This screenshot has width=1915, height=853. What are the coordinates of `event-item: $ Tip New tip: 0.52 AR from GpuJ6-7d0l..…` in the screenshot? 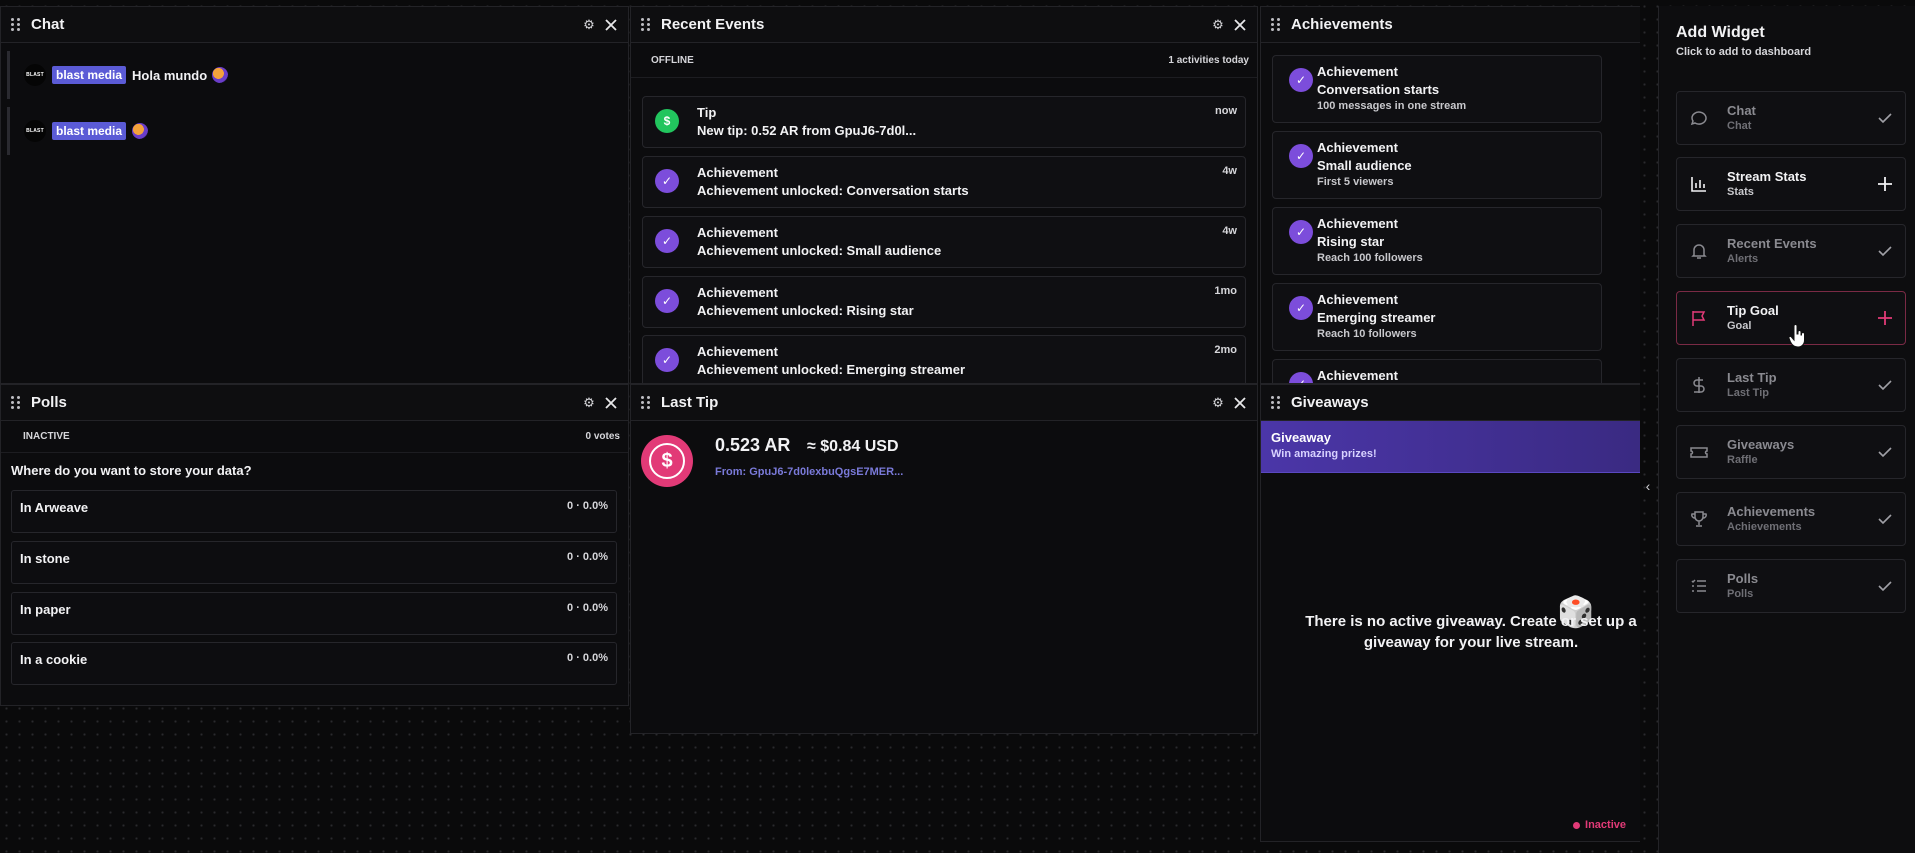 It's located at (944, 122).